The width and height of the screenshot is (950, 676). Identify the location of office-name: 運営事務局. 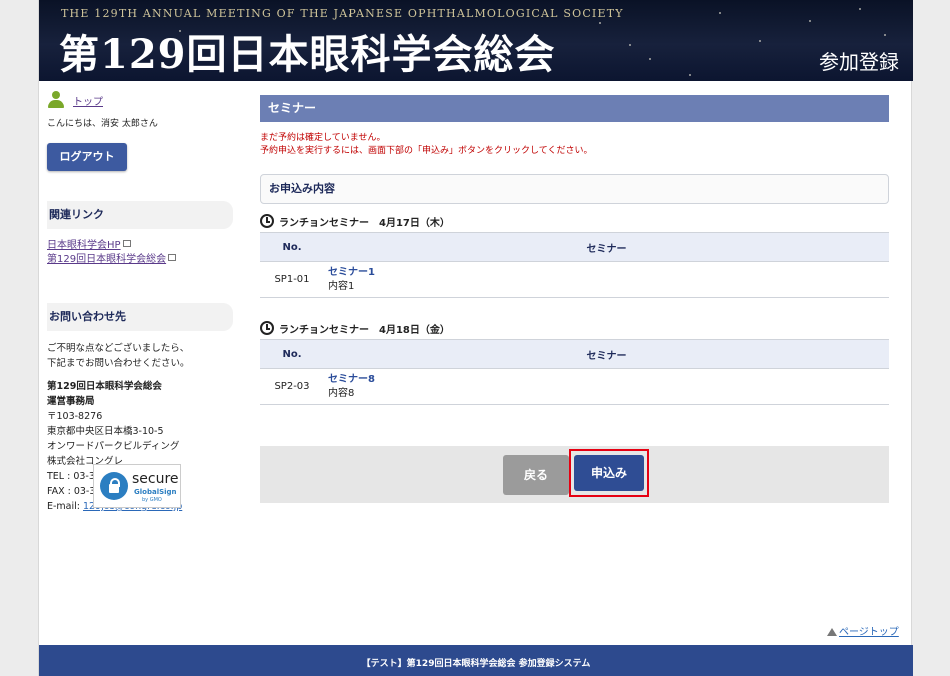
(71, 401).